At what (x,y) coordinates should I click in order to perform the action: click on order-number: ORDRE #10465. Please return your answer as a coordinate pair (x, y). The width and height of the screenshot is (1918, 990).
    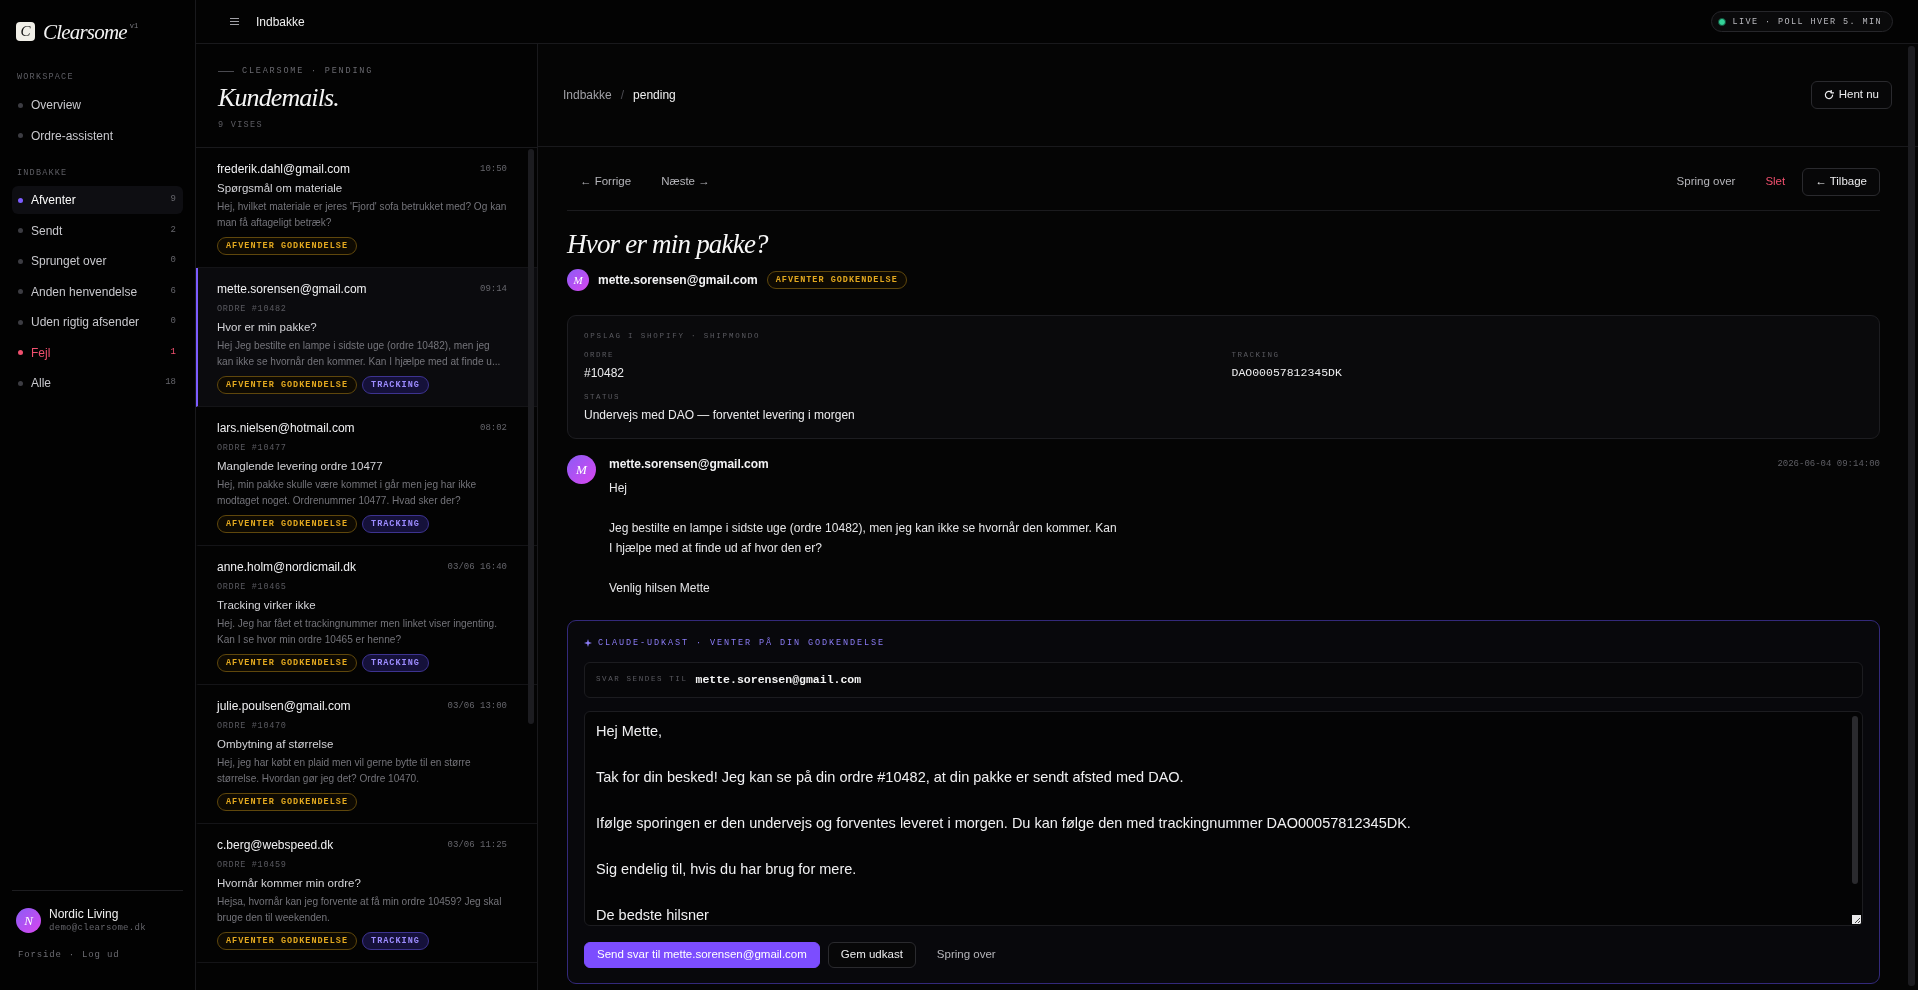
    Looking at the image, I should click on (252, 587).